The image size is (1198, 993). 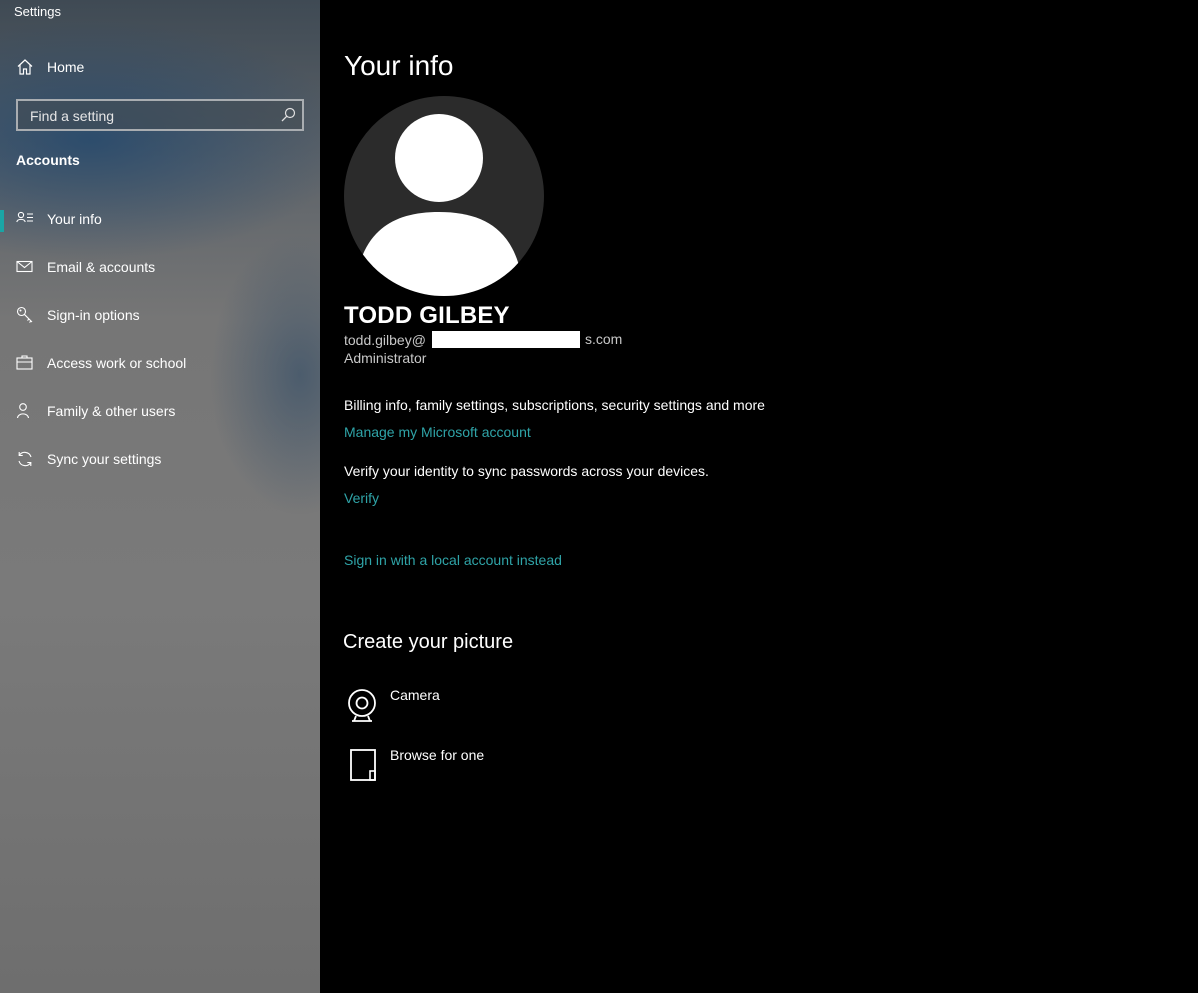 I want to click on section-heading: Accounts, so click(x=48, y=160).